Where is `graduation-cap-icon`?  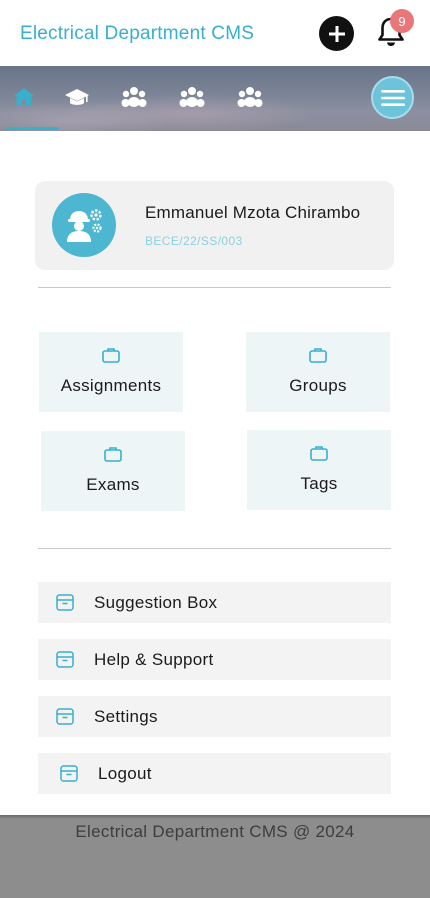 graduation-cap-icon is located at coordinates (77, 97).